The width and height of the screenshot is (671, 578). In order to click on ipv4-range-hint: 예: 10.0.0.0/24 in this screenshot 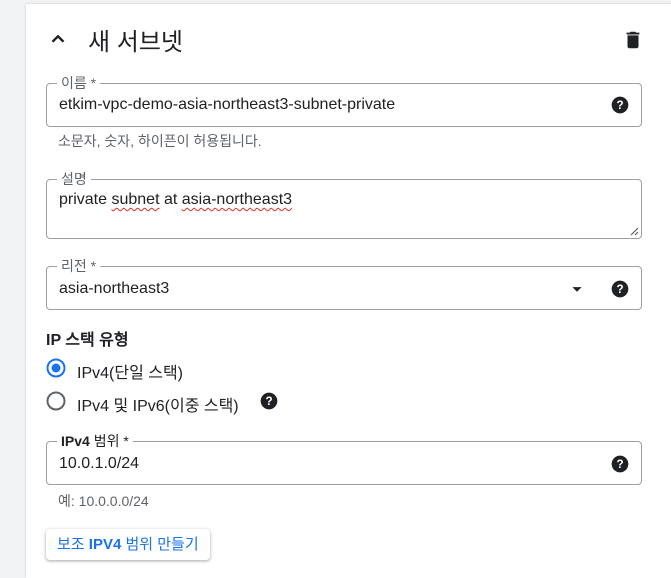, I will do `click(103, 501)`.